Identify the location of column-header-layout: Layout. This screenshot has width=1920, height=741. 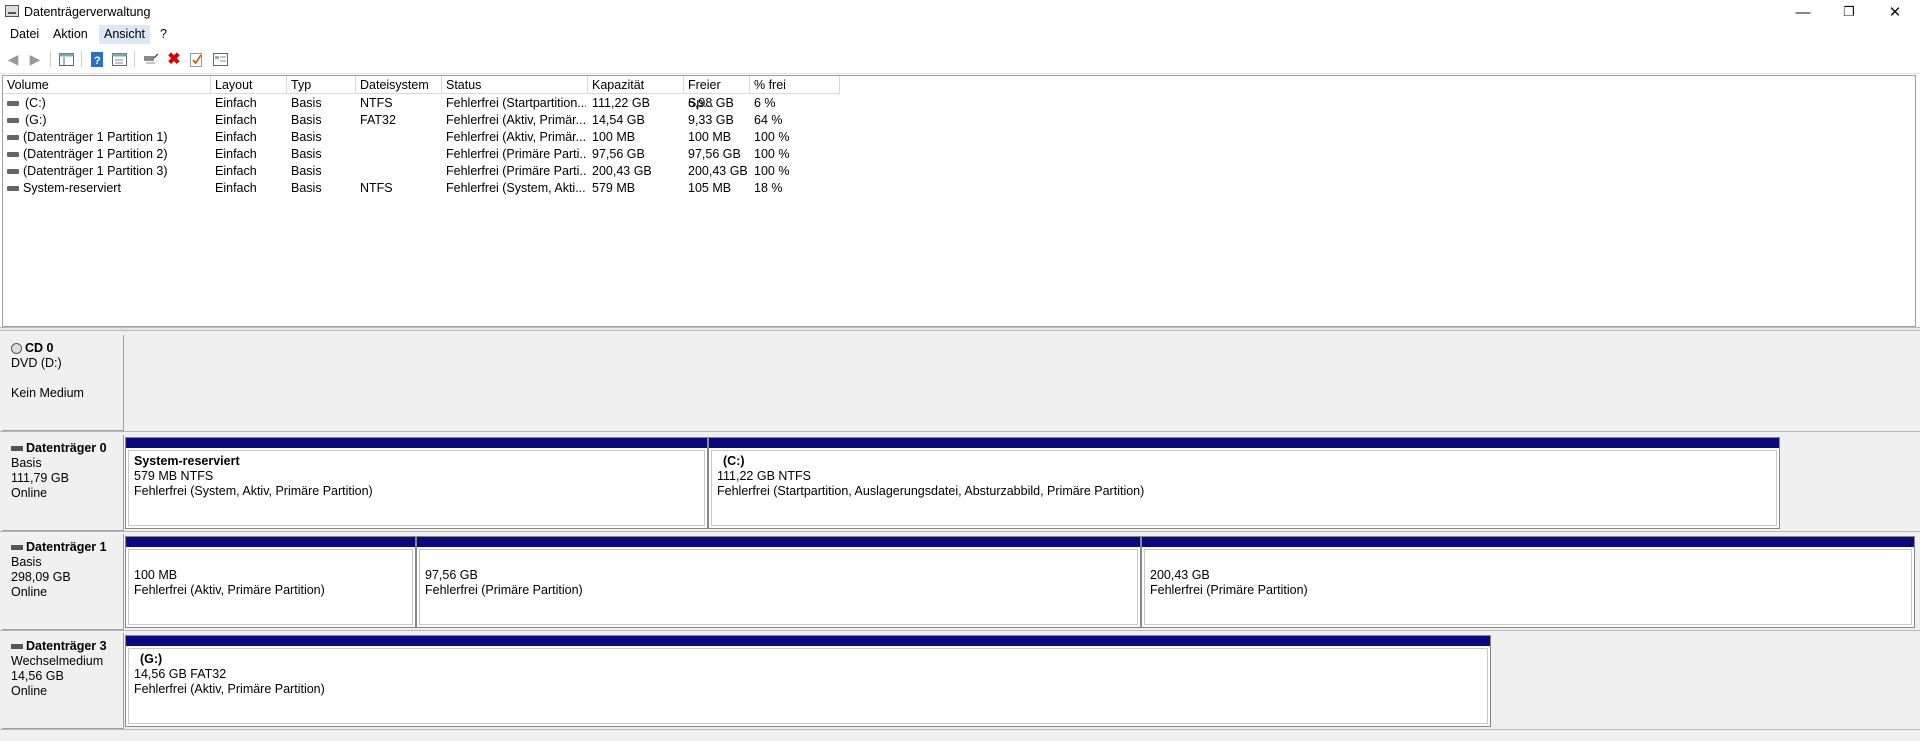
(249, 85).